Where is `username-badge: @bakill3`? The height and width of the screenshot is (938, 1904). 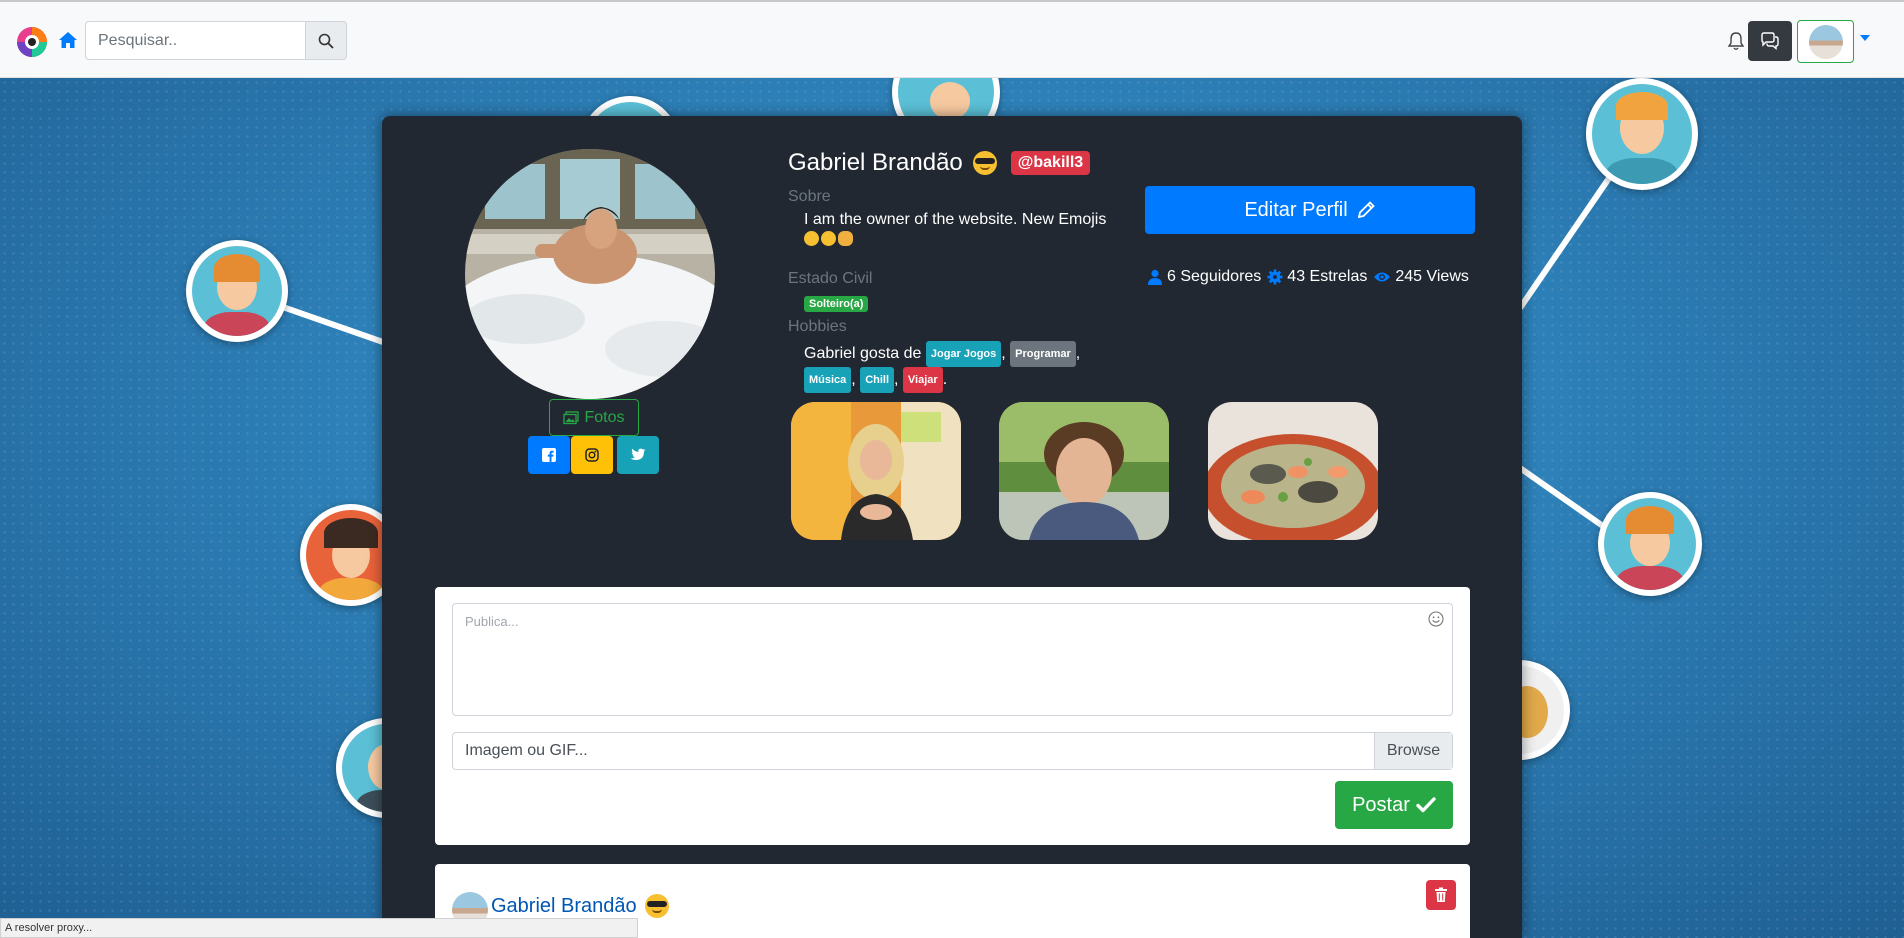 username-badge: @bakill3 is located at coordinates (1050, 163).